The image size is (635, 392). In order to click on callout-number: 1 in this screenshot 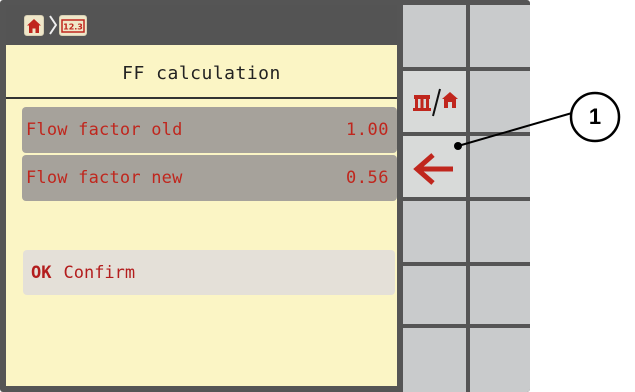, I will do `click(595, 116)`.